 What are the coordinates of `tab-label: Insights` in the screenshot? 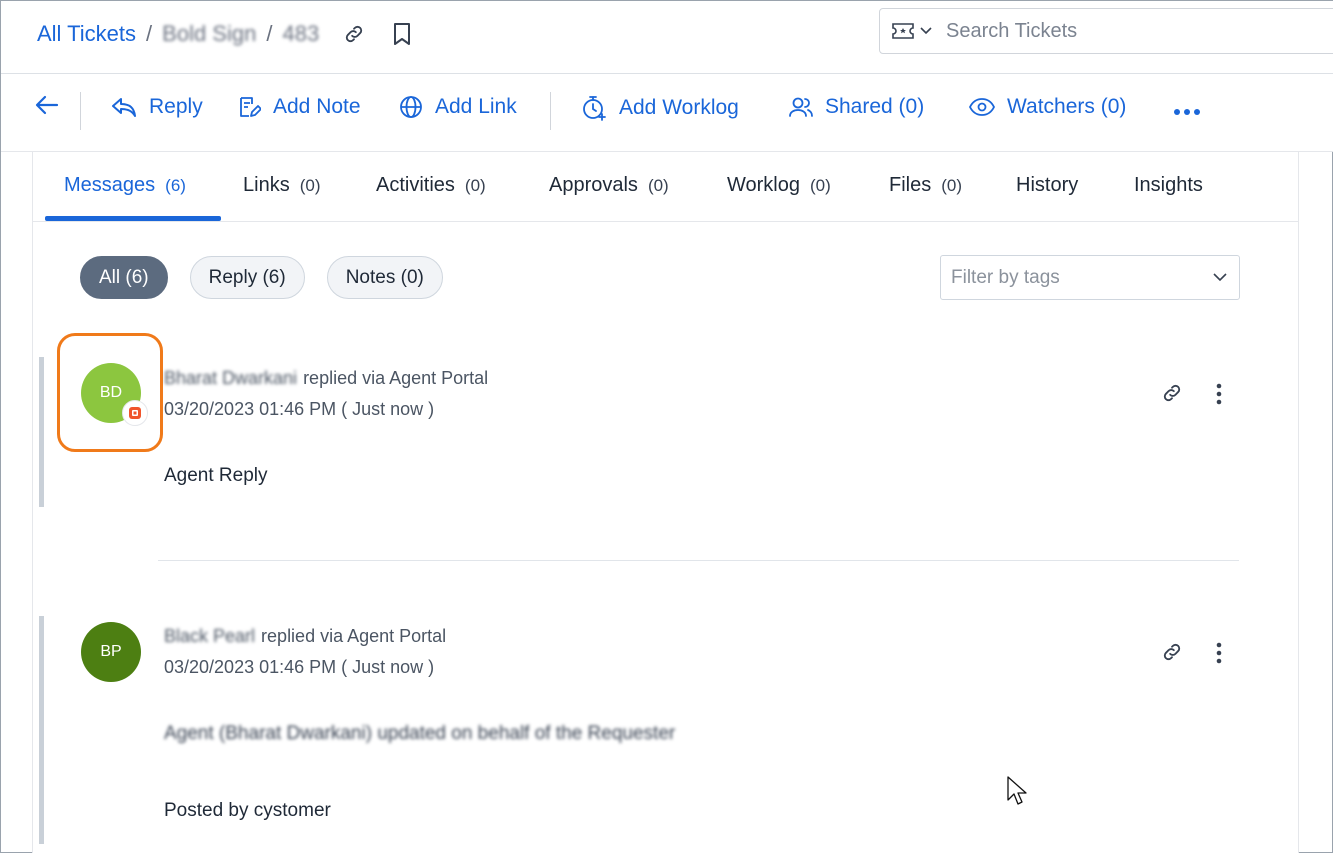 It's located at (1168, 185).